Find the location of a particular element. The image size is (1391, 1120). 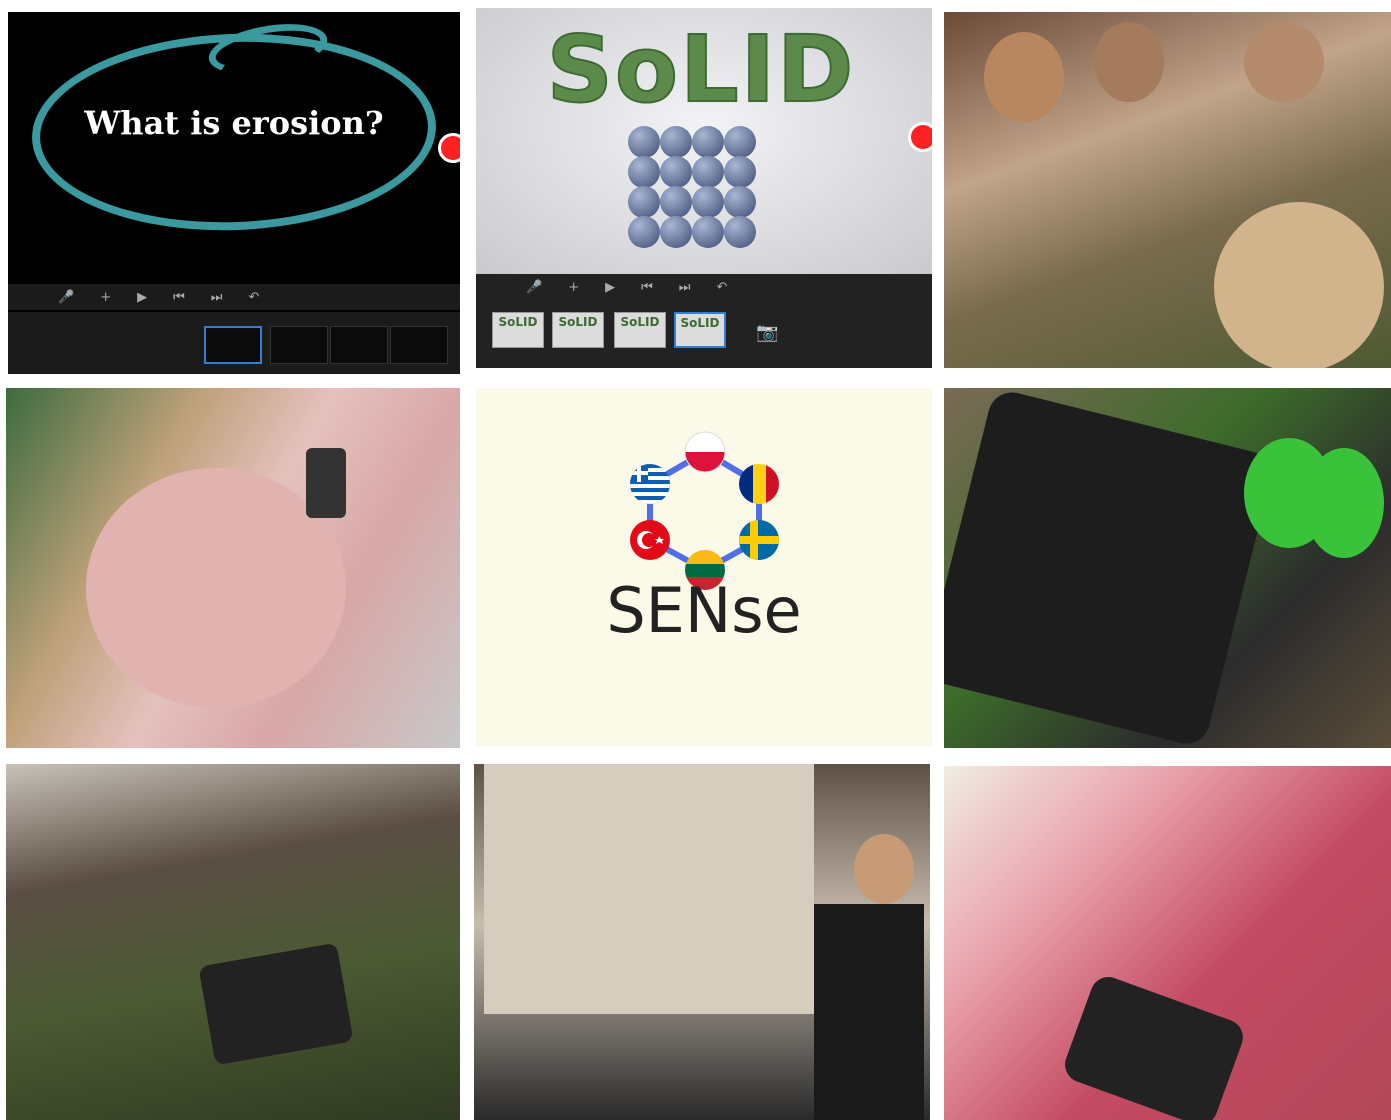

greece-flag-icon is located at coordinates (650, 484).